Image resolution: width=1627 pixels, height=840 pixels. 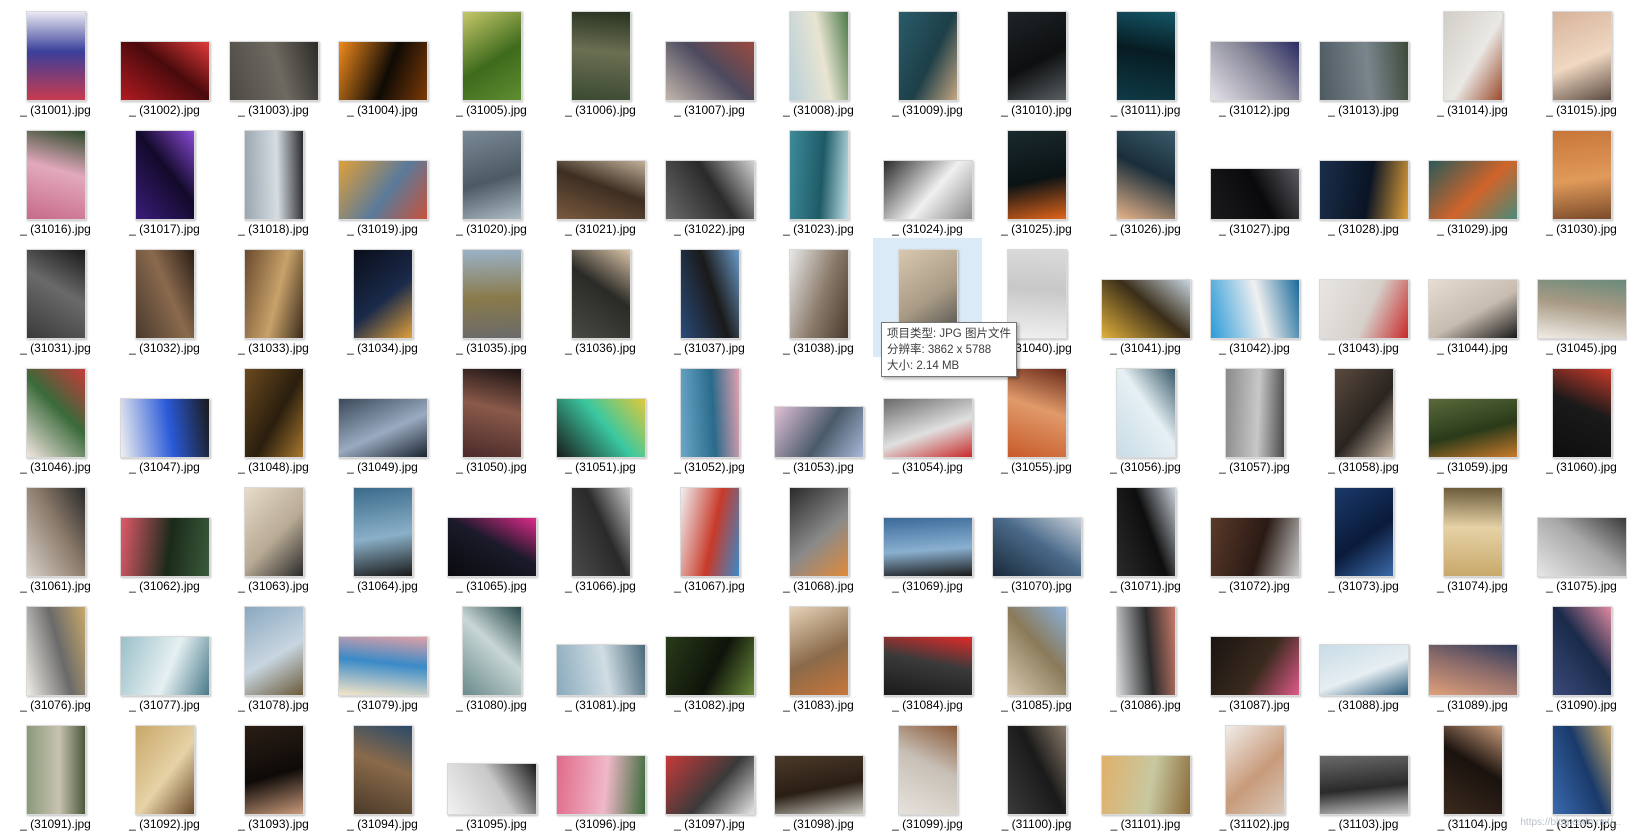 What do you see at coordinates (164, 824) in the screenshot?
I see `file-name-label: _ (31092).jpg` at bounding box center [164, 824].